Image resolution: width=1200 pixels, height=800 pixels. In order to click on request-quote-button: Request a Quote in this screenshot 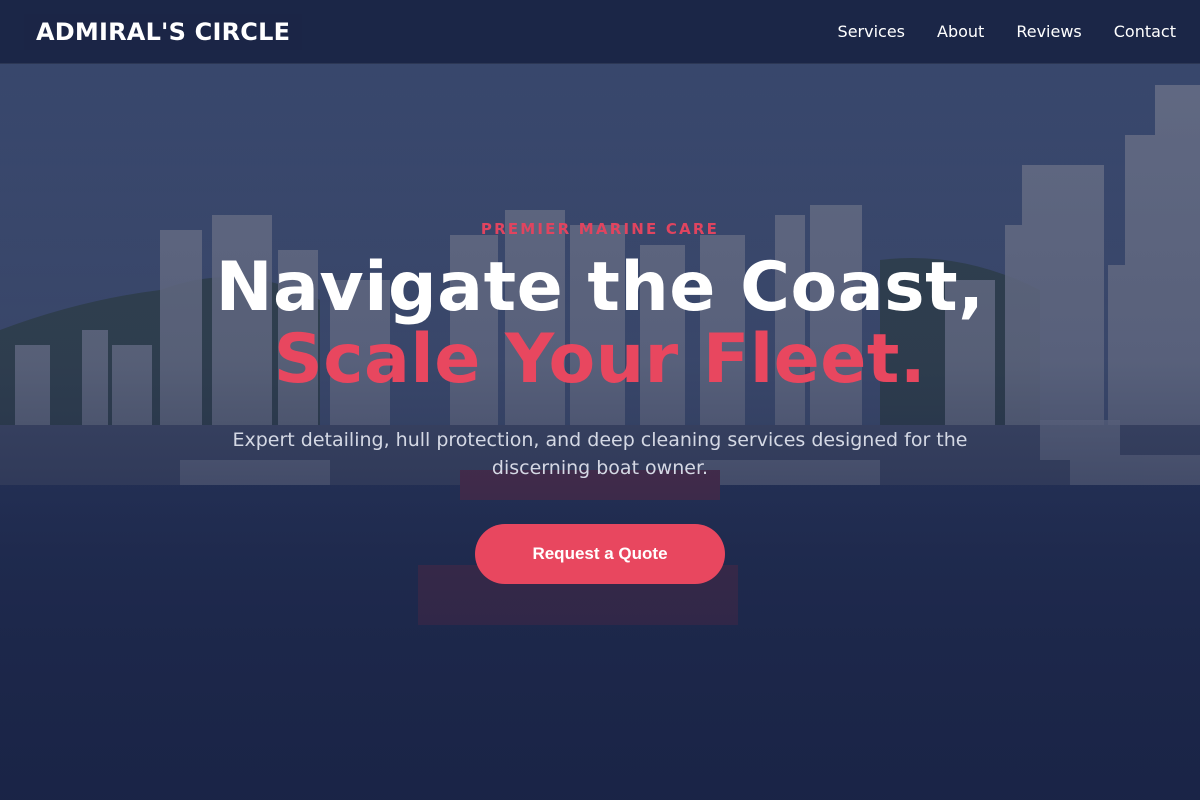, I will do `click(600, 554)`.